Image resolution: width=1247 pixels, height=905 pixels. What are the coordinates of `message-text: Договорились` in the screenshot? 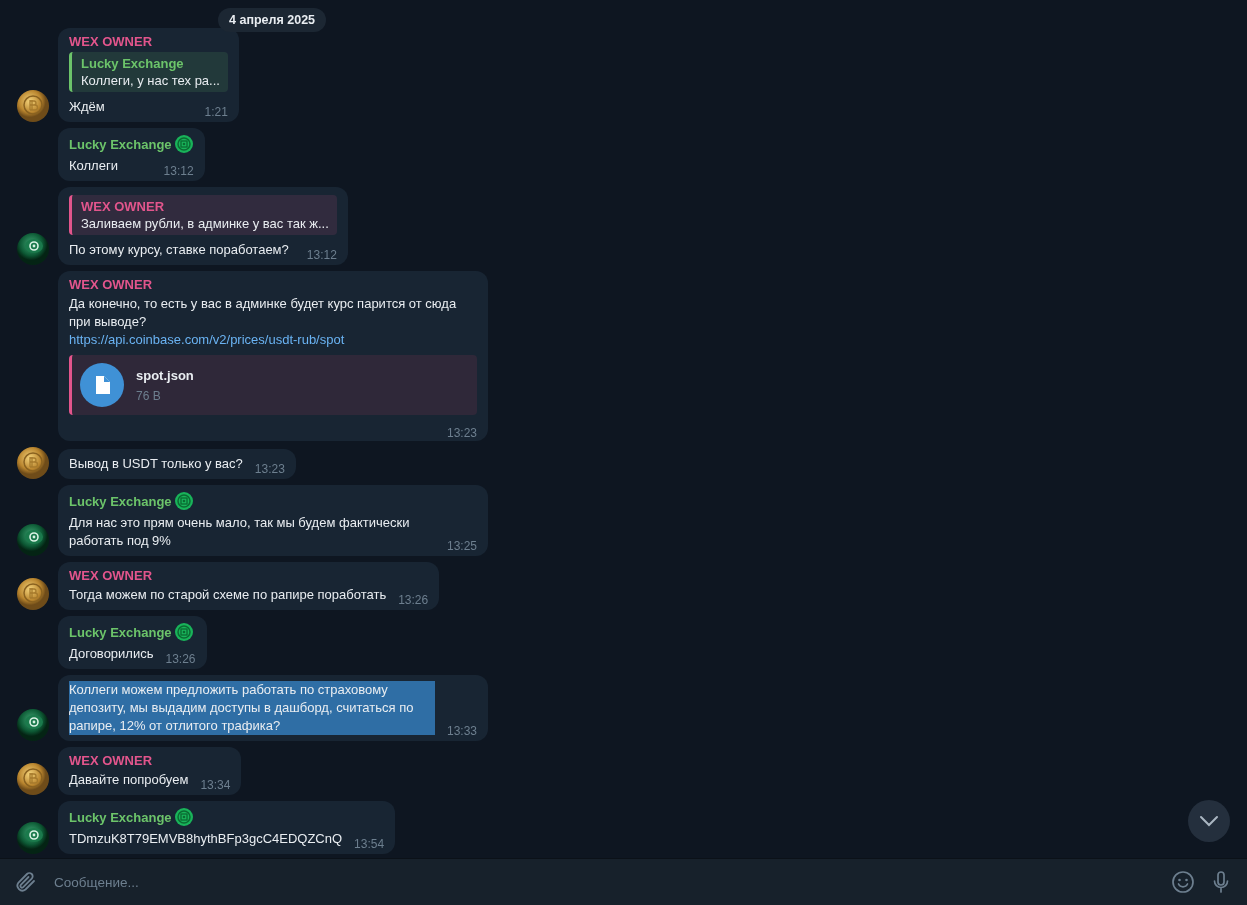 It's located at (111, 654).